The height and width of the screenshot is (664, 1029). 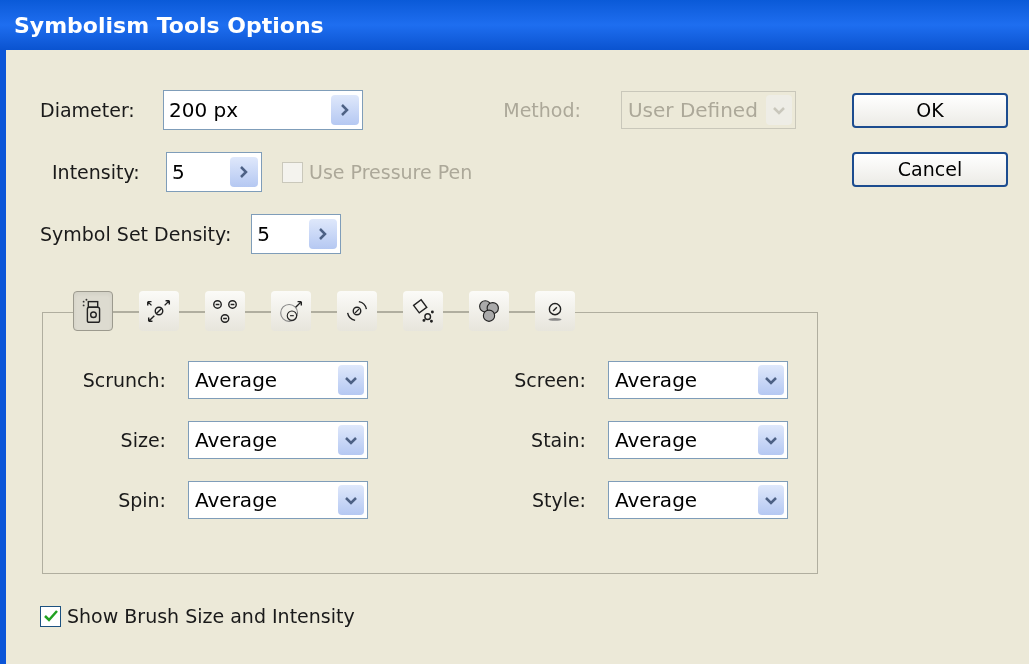 What do you see at coordinates (558, 440) in the screenshot?
I see `option-label: Stain:` at bounding box center [558, 440].